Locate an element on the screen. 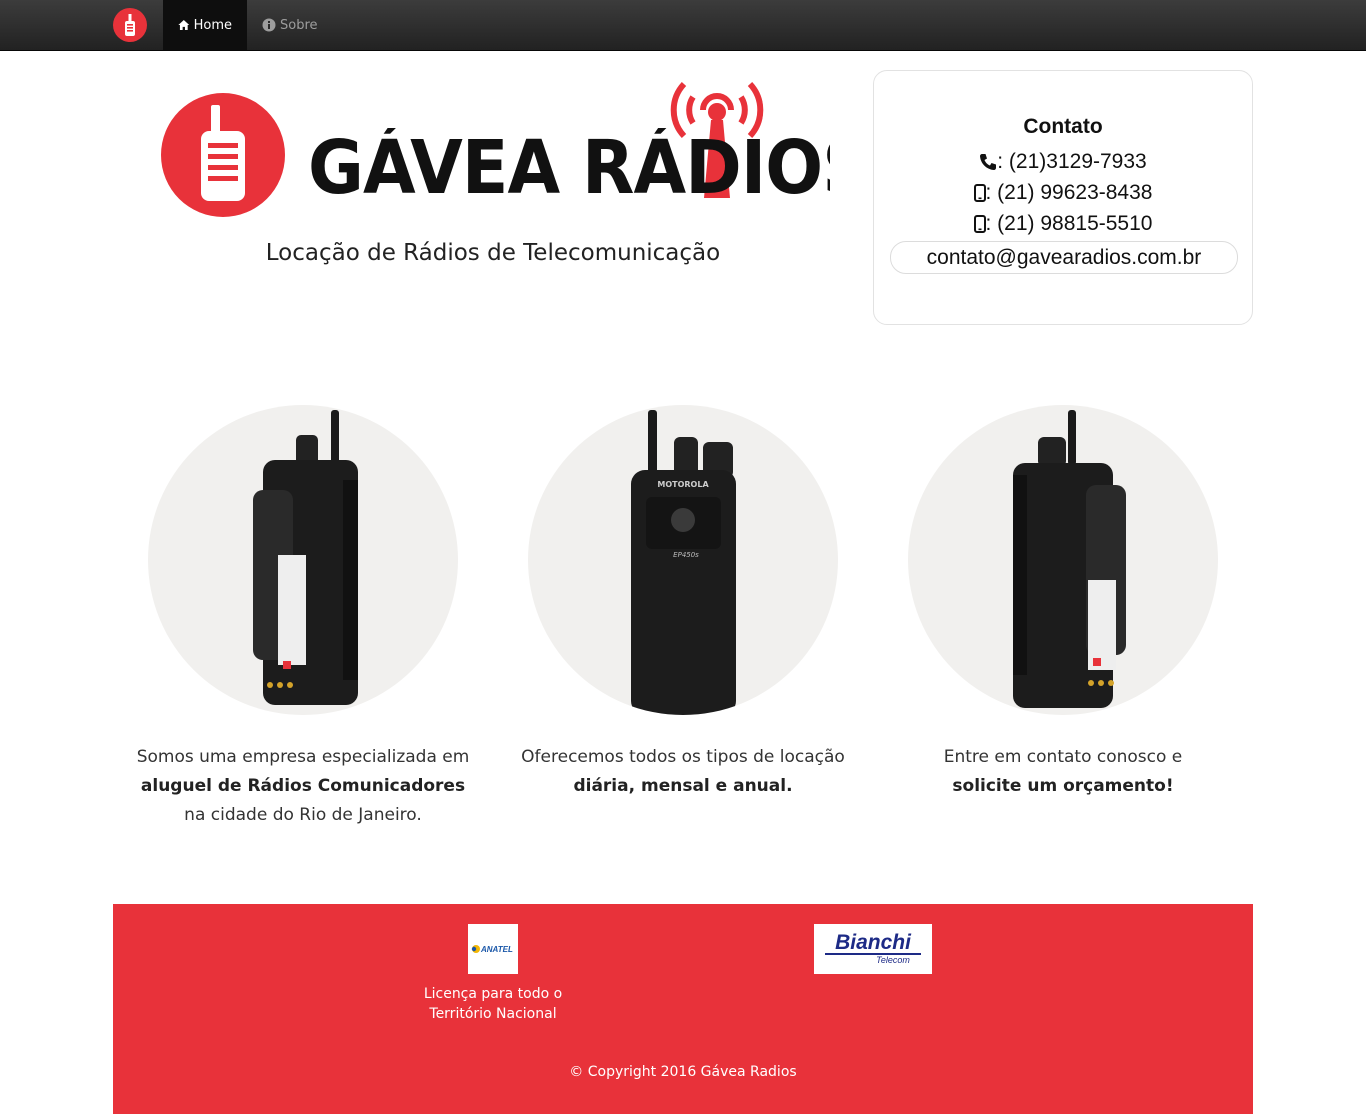 The height and width of the screenshot is (1114, 1366). contact-phone-mobile-1: : (21) 99623-8438 is located at coordinates (1063, 193).